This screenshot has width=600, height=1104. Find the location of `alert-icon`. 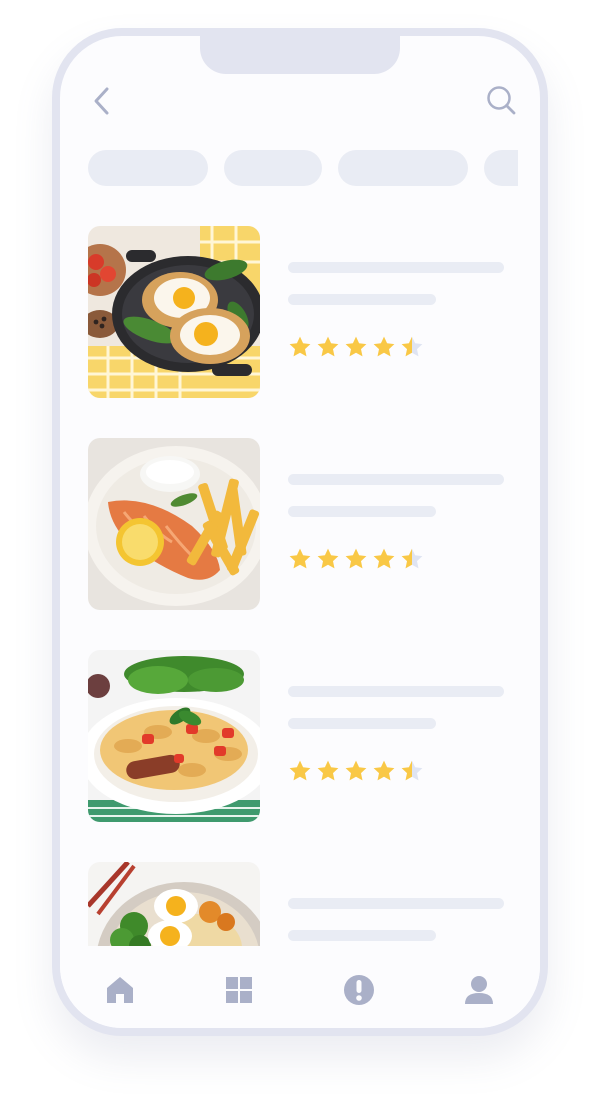

alert-icon is located at coordinates (359, 990).